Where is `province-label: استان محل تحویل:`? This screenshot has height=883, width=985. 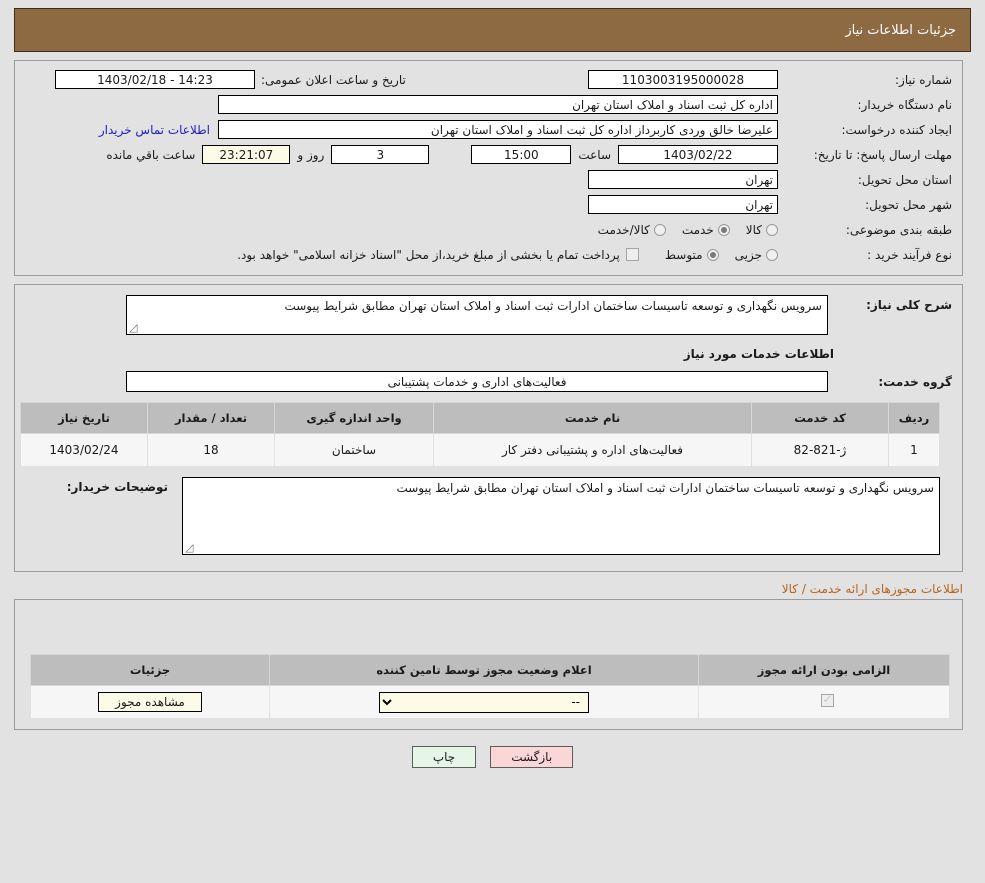
province-label: استان محل تحویل: is located at coordinates (904, 179).